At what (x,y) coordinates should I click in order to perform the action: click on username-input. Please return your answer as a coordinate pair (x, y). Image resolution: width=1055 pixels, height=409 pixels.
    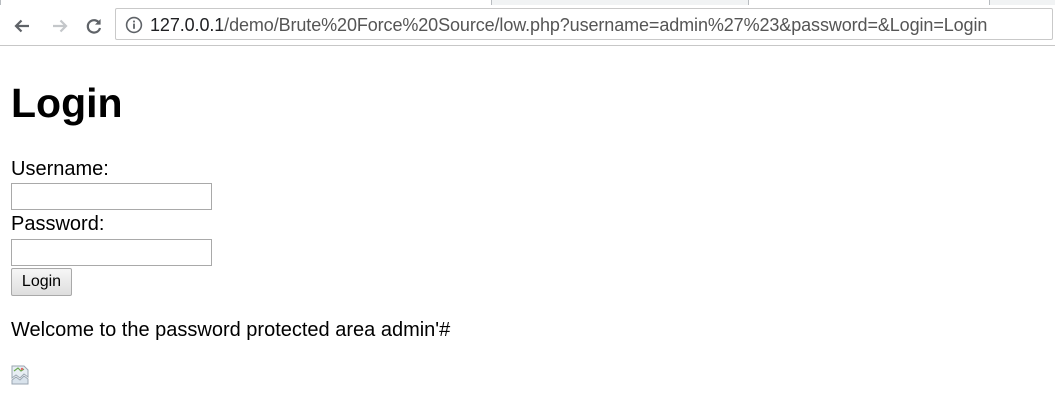
    Looking at the image, I should click on (111, 196).